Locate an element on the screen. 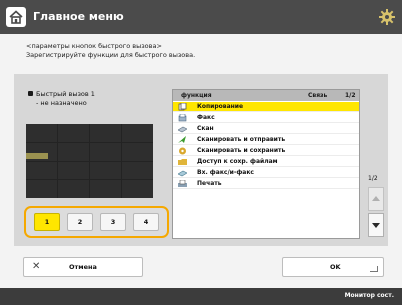 The height and width of the screenshot is (305, 402). list-item-fax: Факс is located at coordinates (266, 118).